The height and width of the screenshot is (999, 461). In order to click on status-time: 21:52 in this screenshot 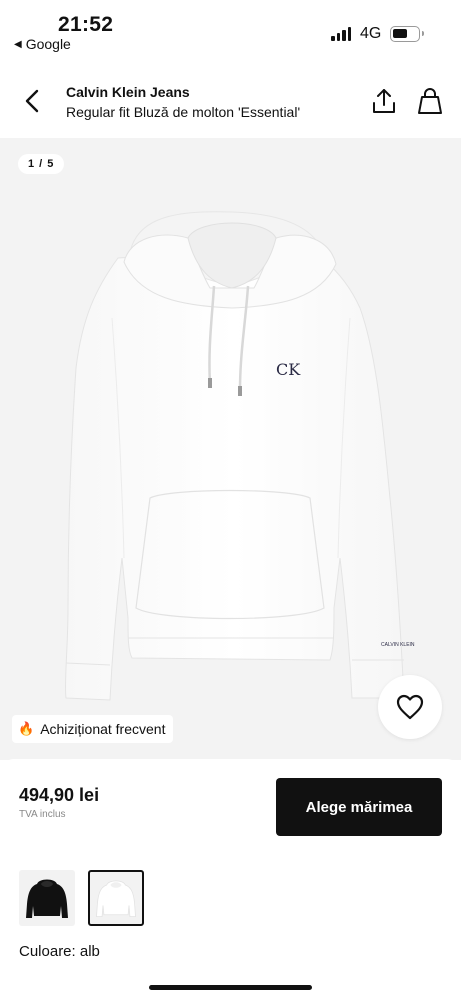, I will do `click(86, 24)`.